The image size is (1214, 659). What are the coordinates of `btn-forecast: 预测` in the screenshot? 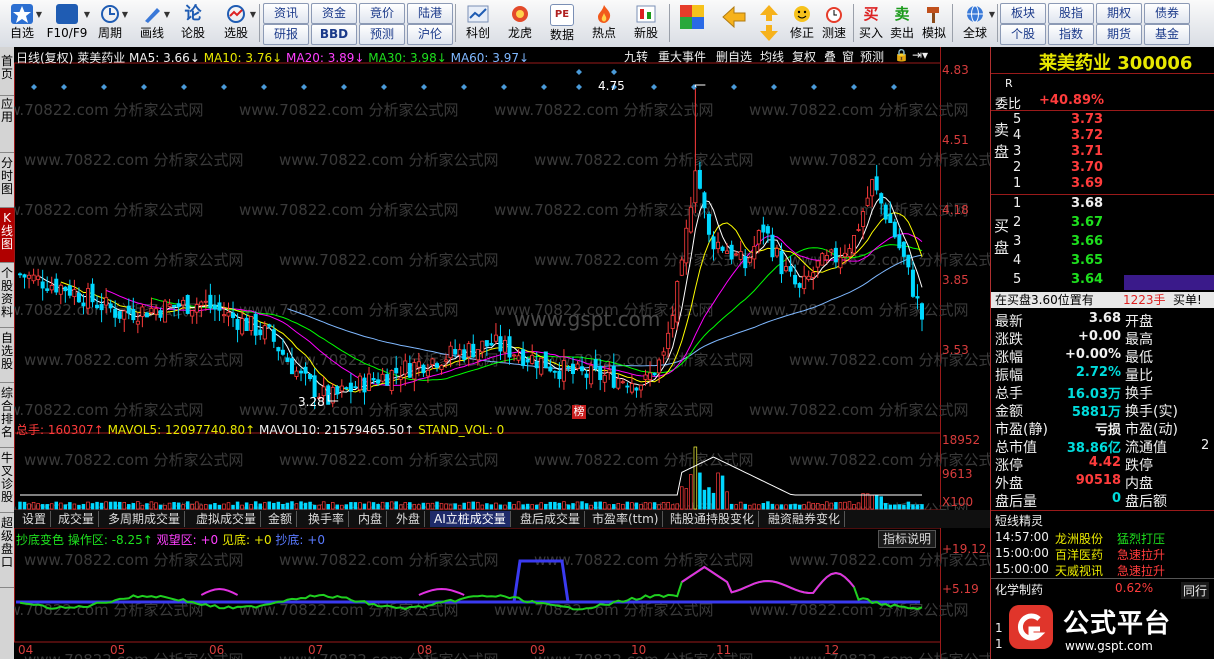 It's located at (382, 34).